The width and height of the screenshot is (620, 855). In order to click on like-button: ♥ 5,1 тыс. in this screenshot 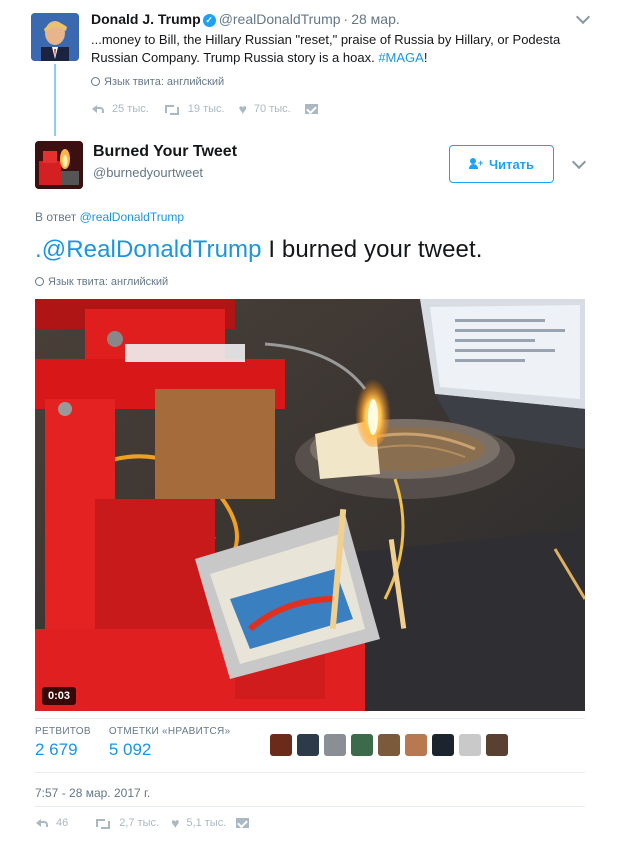, I will do `click(199, 823)`.